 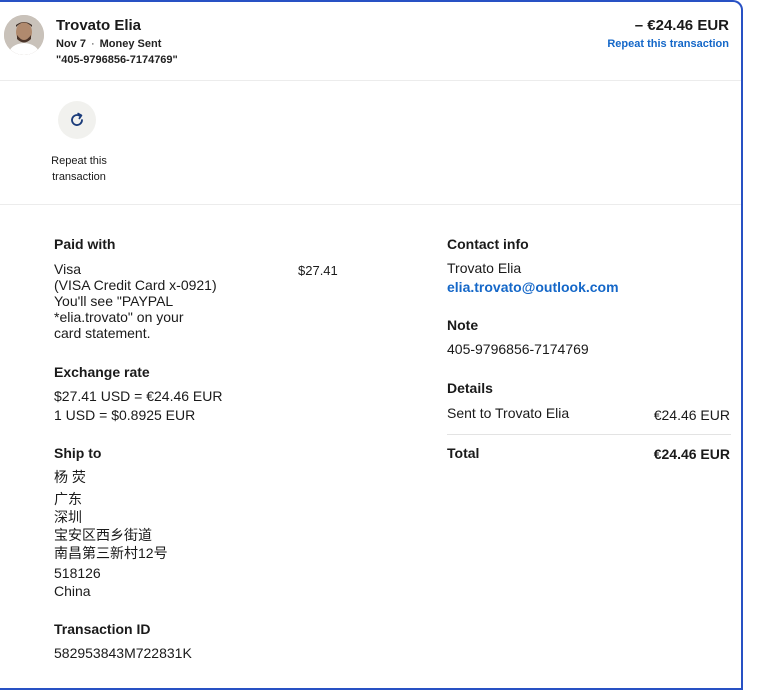 I want to click on transaction-amount: – €24.46 EUR, so click(x=681, y=25).